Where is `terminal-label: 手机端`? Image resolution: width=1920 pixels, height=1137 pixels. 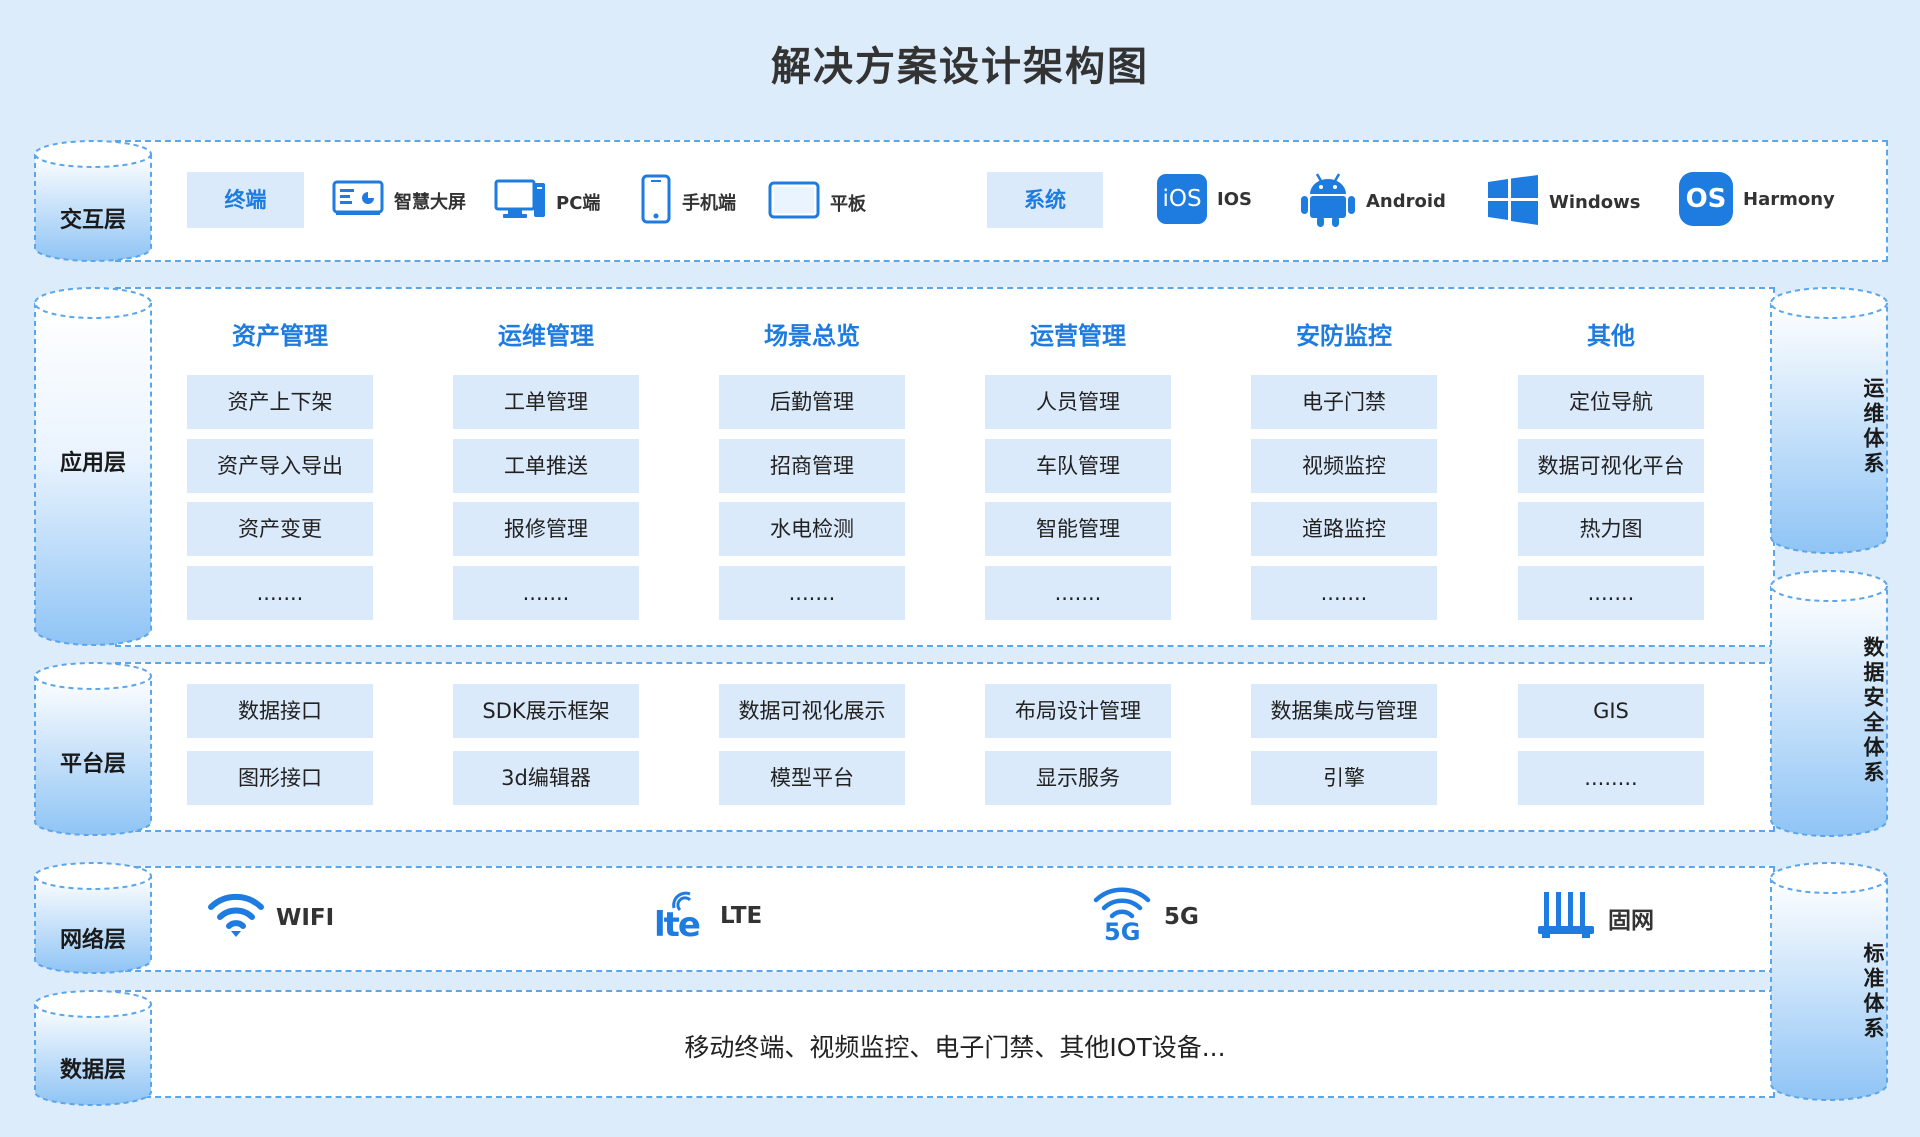
terminal-label: 手机端 is located at coordinates (709, 203).